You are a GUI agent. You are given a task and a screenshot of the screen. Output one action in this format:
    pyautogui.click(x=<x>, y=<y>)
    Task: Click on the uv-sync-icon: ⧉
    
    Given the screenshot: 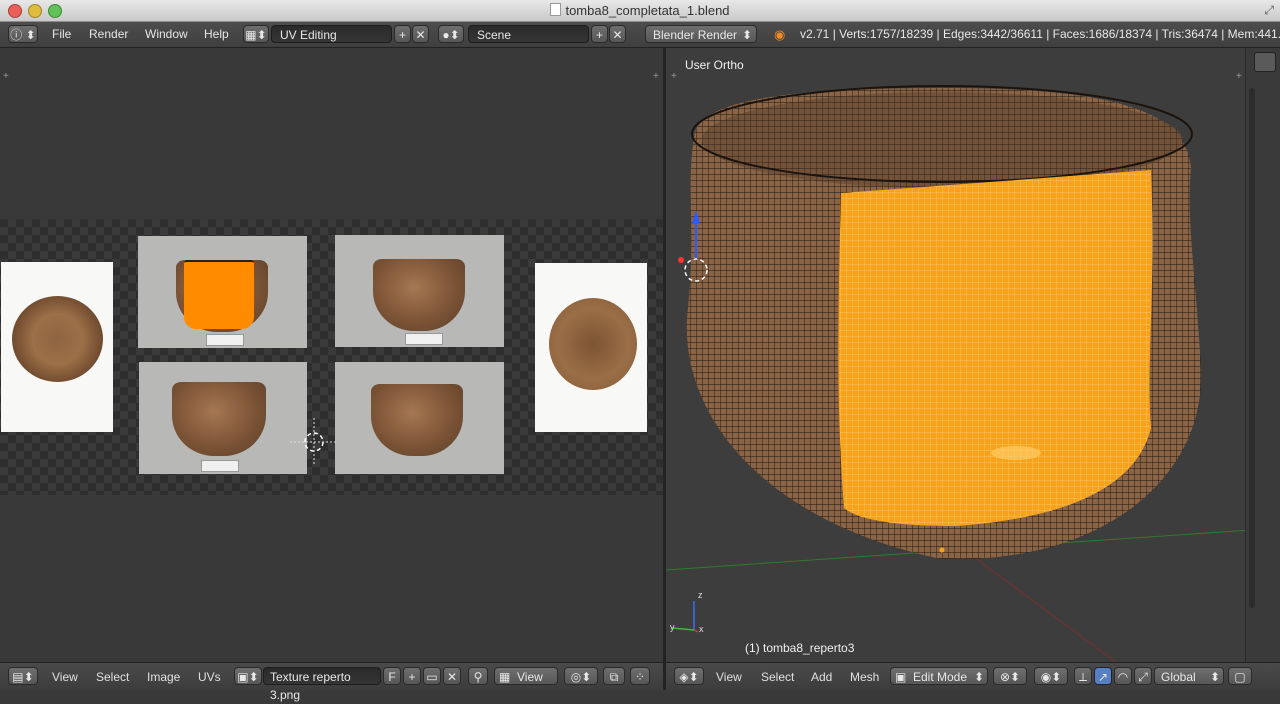 What is the action you would take?
    pyautogui.click(x=614, y=677)
    